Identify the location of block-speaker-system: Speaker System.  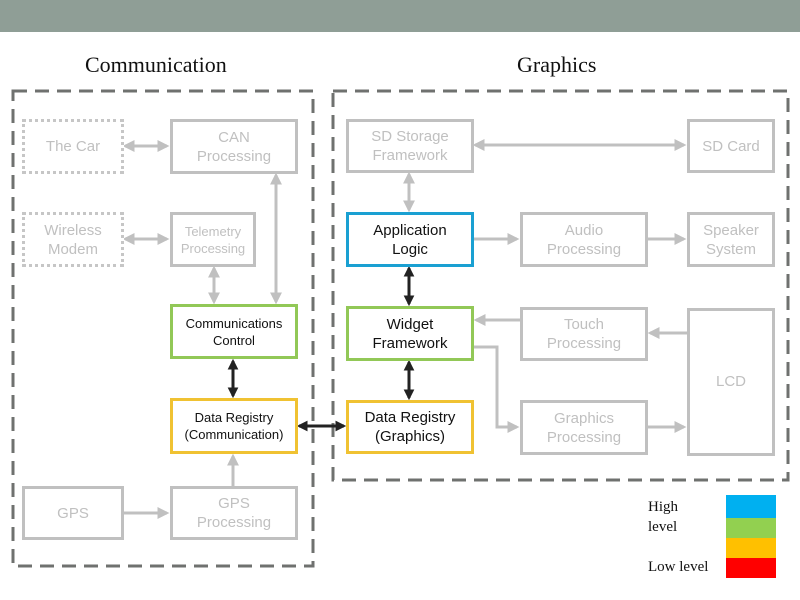
(731, 239).